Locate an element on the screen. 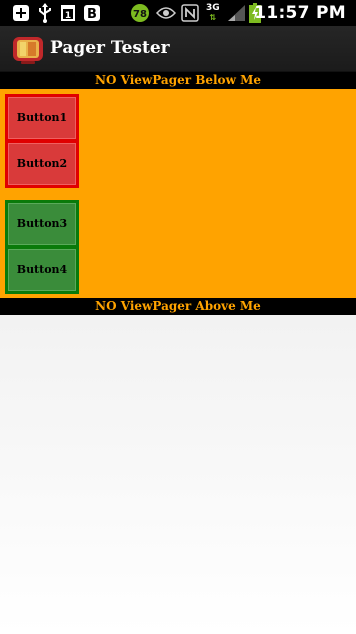  badge-number: 78 is located at coordinates (140, 14).